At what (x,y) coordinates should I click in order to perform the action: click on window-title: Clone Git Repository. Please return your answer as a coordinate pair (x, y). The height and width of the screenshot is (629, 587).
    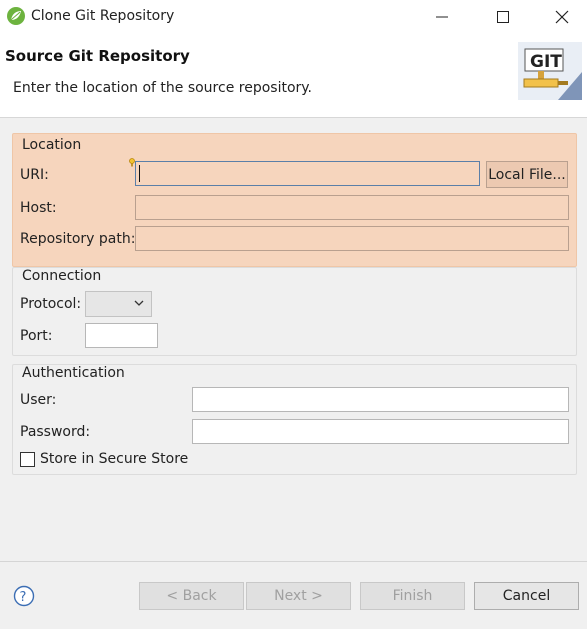
    Looking at the image, I should click on (103, 16).